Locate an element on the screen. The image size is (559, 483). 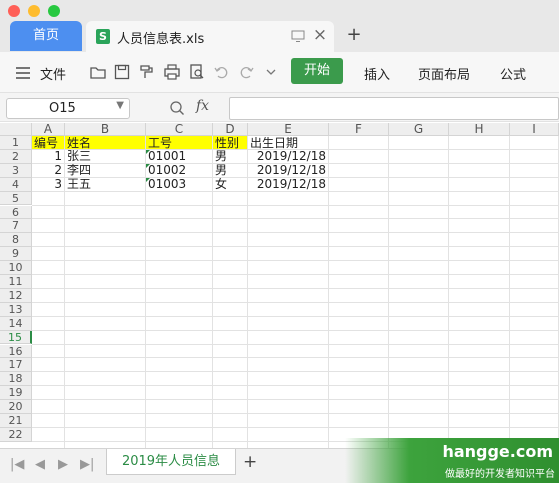
cell-reference: O15 is located at coordinates (62, 108).